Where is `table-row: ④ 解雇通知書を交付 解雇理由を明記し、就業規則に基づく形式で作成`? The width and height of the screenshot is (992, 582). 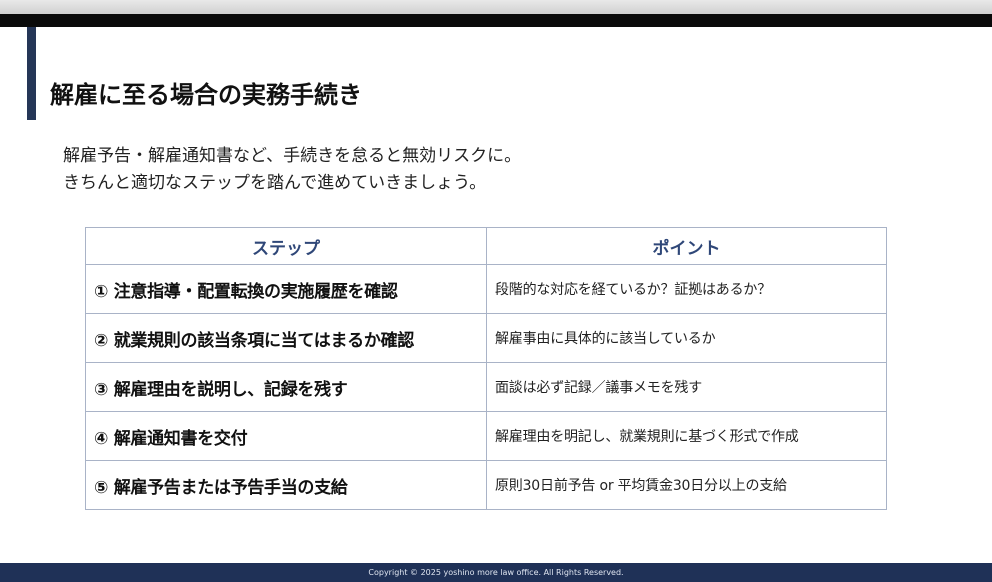
table-row: ④ 解雇通知書を交付 解雇理由を明記し、就業規則に基づく形式で作成 is located at coordinates (486, 436).